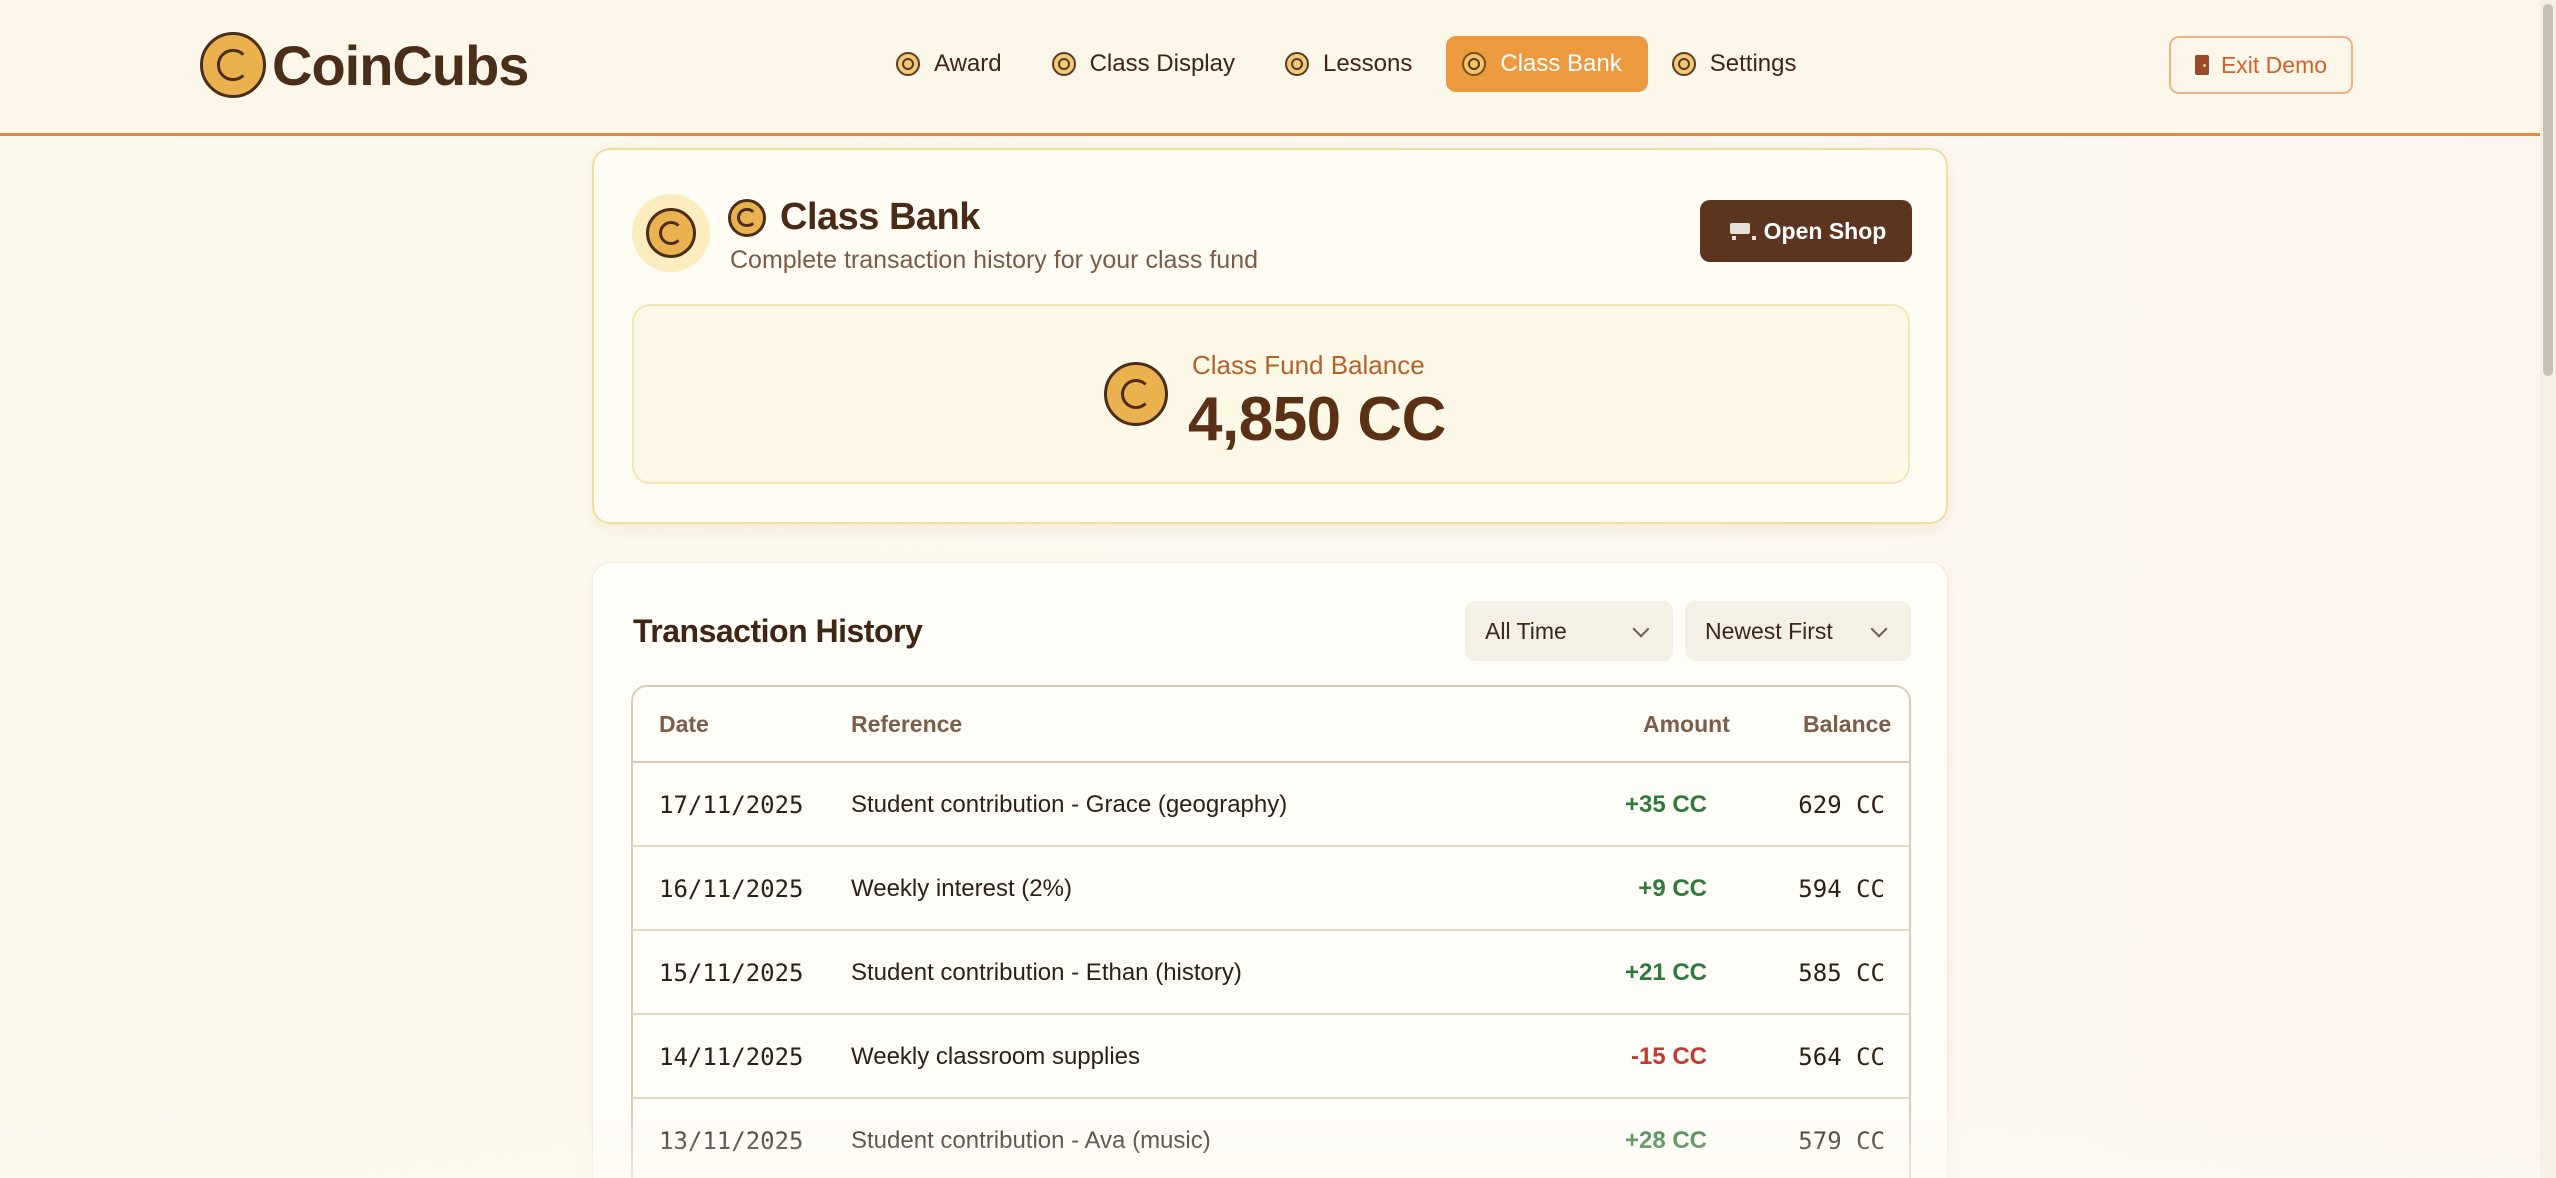 The image size is (2556, 1178). Describe the element at coordinates (1296, 64) in the screenshot. I see `lessons-icon` at that location.